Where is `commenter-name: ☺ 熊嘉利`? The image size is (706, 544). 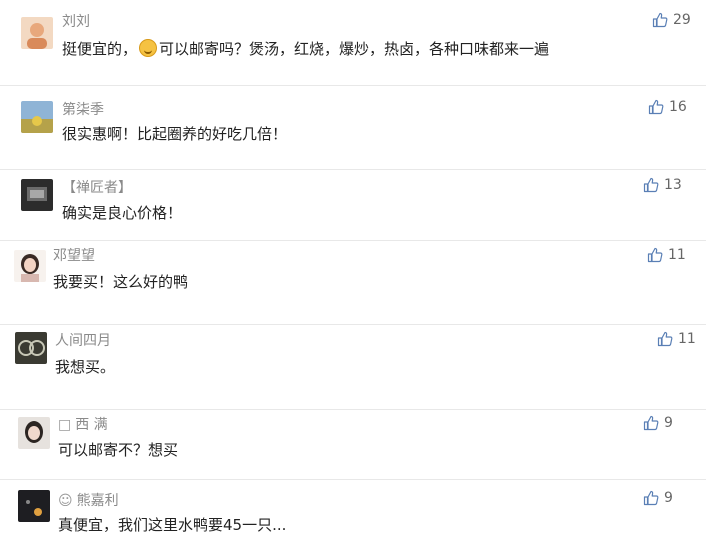
commenter-name: ☺ 熊嘉利 is located at coordinates (88, 500).